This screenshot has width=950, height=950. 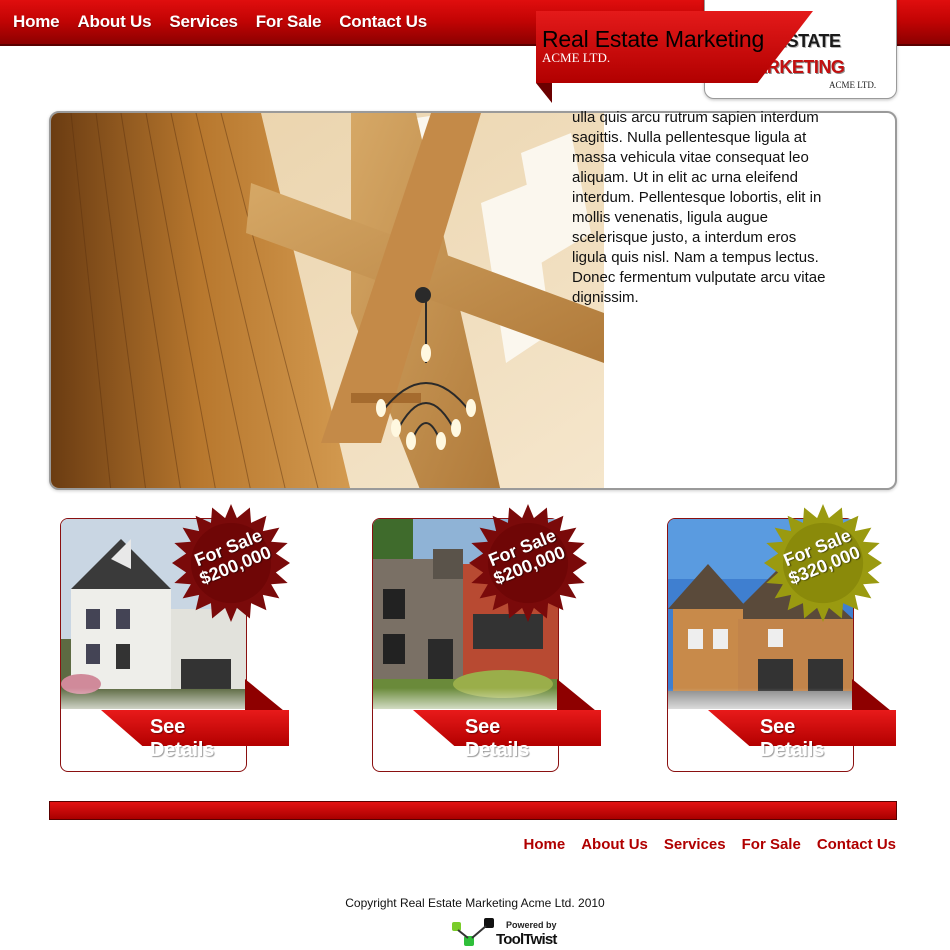 What do you see at coordinates (856, 844) in the screenshot?
I see `footer-contact-link: Contact Us` at bounding box center [856, 844].